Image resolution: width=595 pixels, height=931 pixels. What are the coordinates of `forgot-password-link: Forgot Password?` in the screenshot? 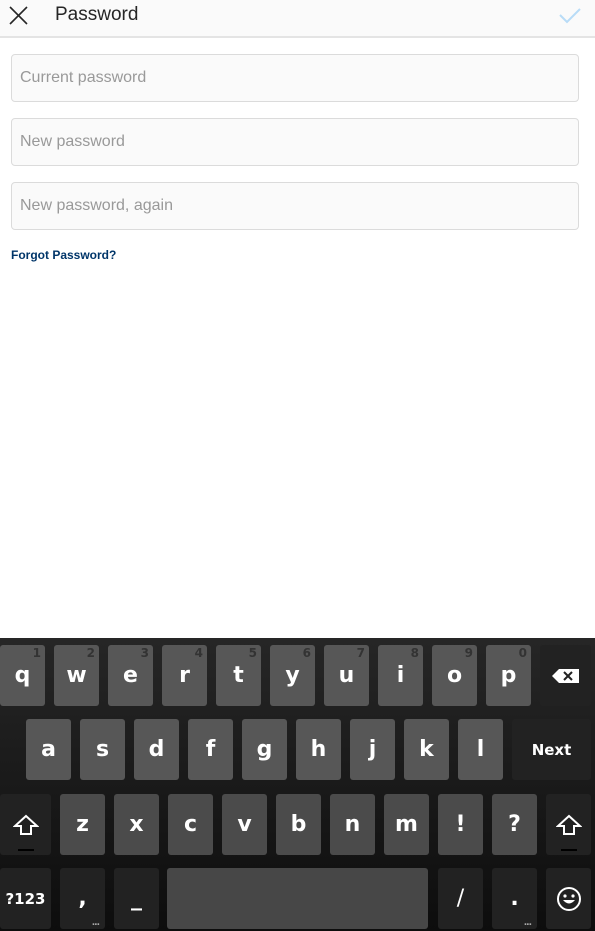 It's located at (63, 255).